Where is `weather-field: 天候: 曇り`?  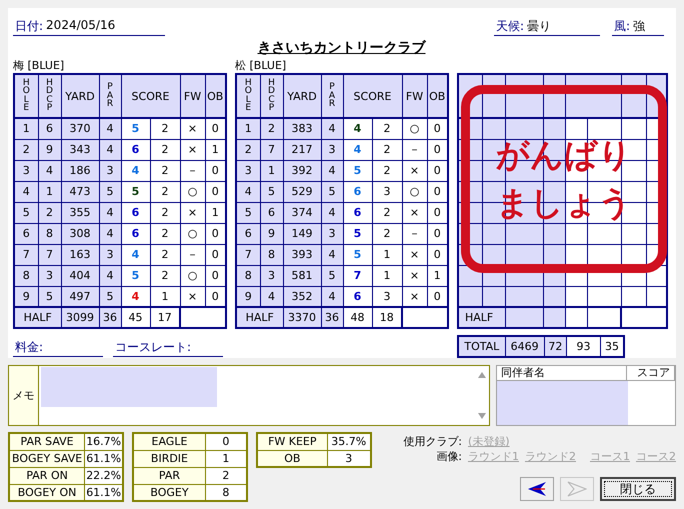 weather-field: 天候: 曇り is located at coordinates (547, 27).